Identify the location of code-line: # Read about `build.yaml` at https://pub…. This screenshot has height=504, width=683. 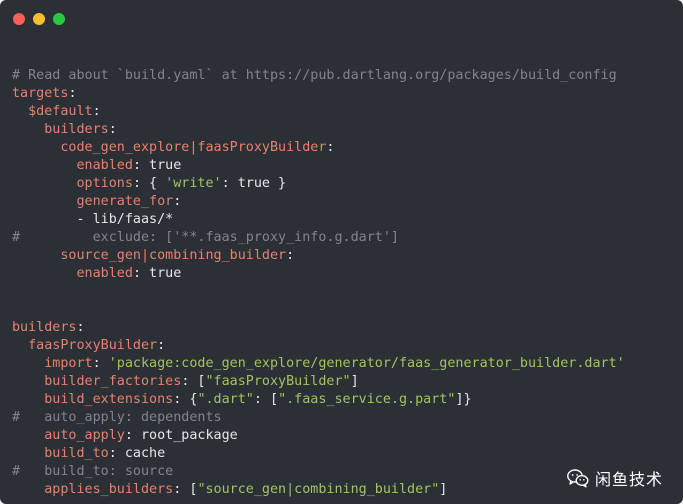
(318, 76).